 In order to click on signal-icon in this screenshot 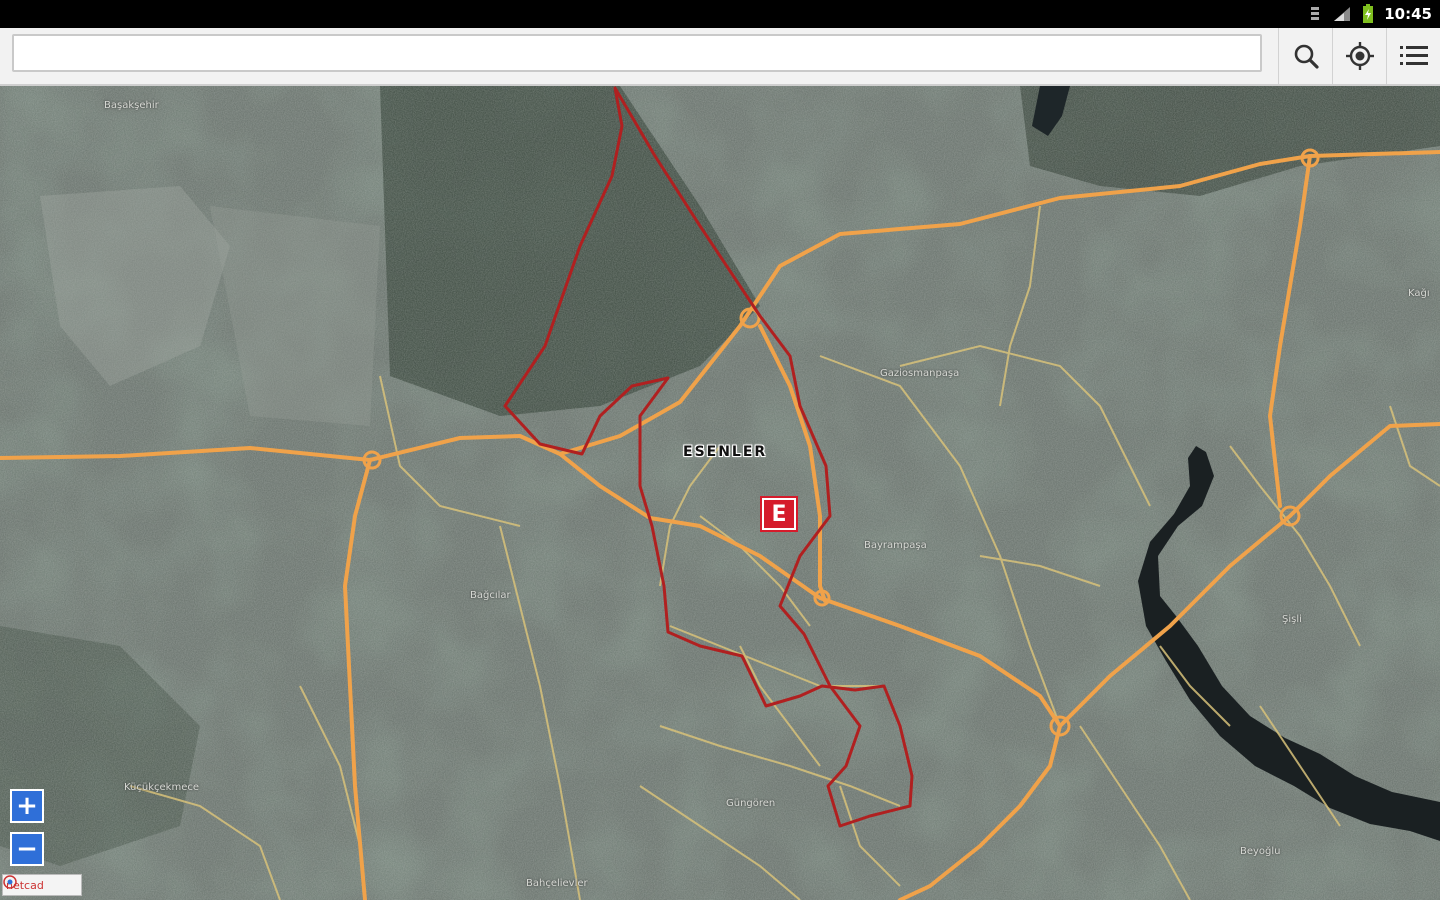, I will do `click(1342, 14)`.